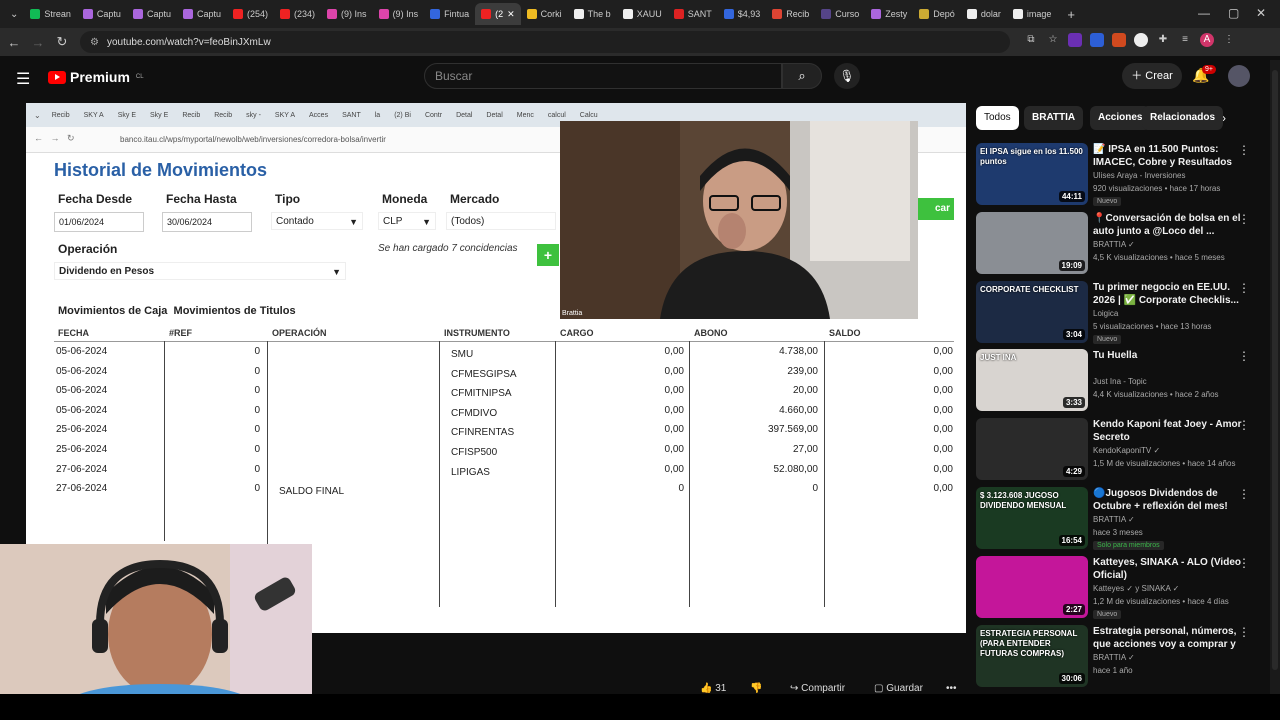 The height and width of the screenshot is (720, 1280). I want to click on table-row: 25-06-2024 0 CFISP500 0,00 27,00 0,00, so click(504, 453).